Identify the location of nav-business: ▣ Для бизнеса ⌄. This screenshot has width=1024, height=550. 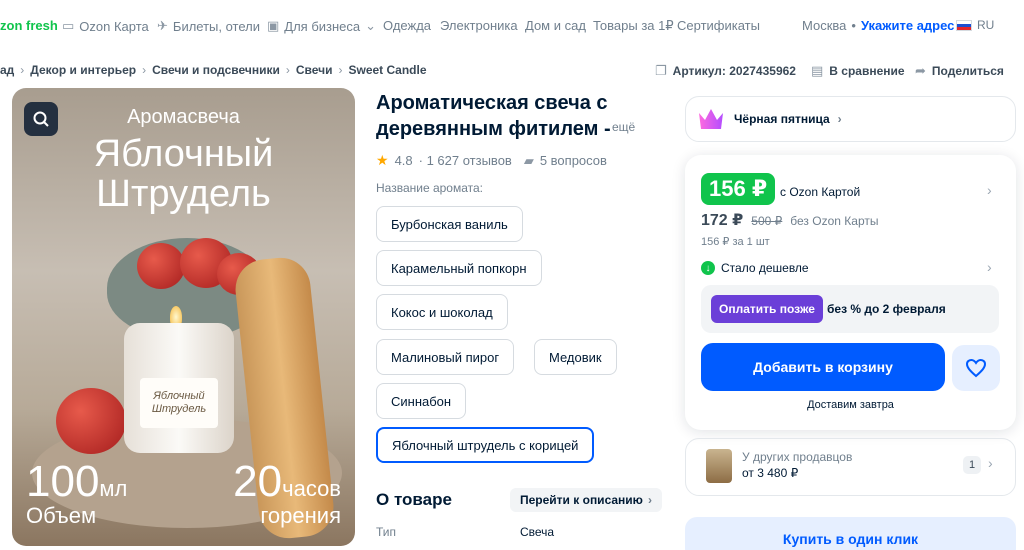
(321, 26).